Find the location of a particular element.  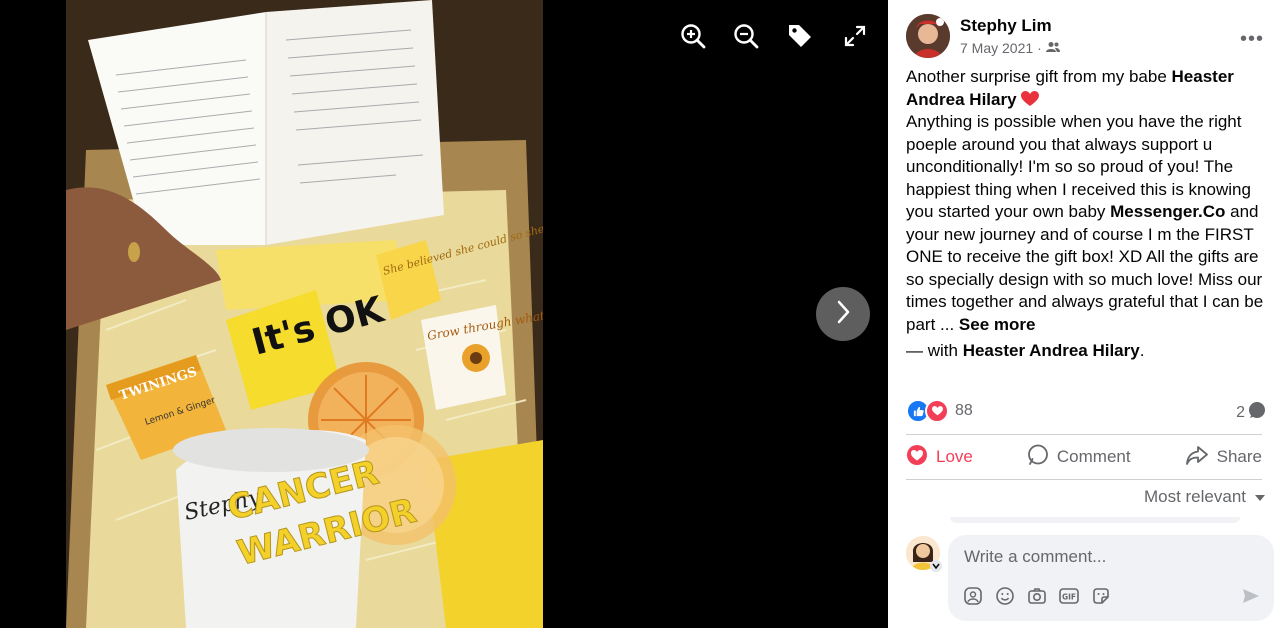

with-line: — with Heaster Andrea Hilary. is located at coordinates (1025, 351).